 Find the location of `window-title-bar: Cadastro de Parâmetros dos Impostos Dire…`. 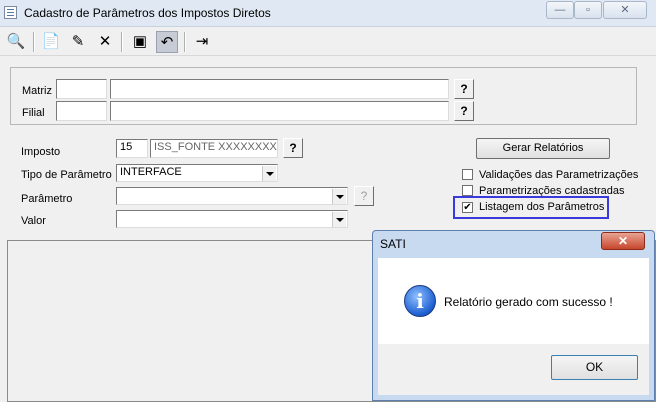

window-title-bar: Cadastro de Parâmetros dos Impostos Dire… is located at coordinates (328, 13).